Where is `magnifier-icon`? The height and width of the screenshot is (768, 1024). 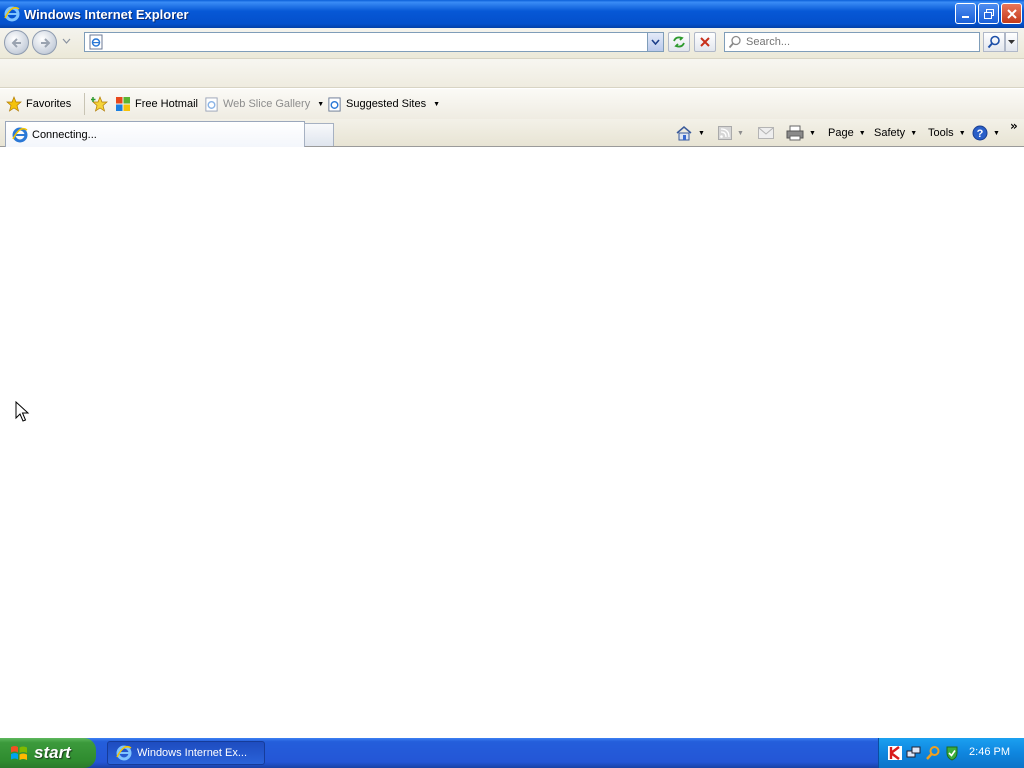
magnifier-icon is located at coordinates (993, 42).